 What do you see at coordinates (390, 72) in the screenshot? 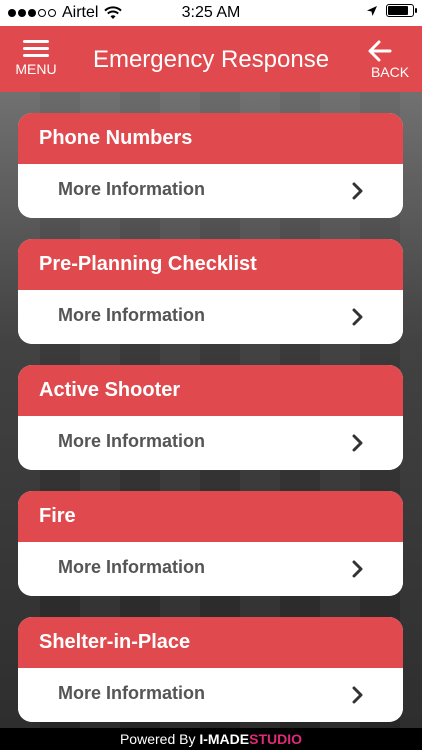
I see `back-label: BACK` at bounding box center [390, 72].